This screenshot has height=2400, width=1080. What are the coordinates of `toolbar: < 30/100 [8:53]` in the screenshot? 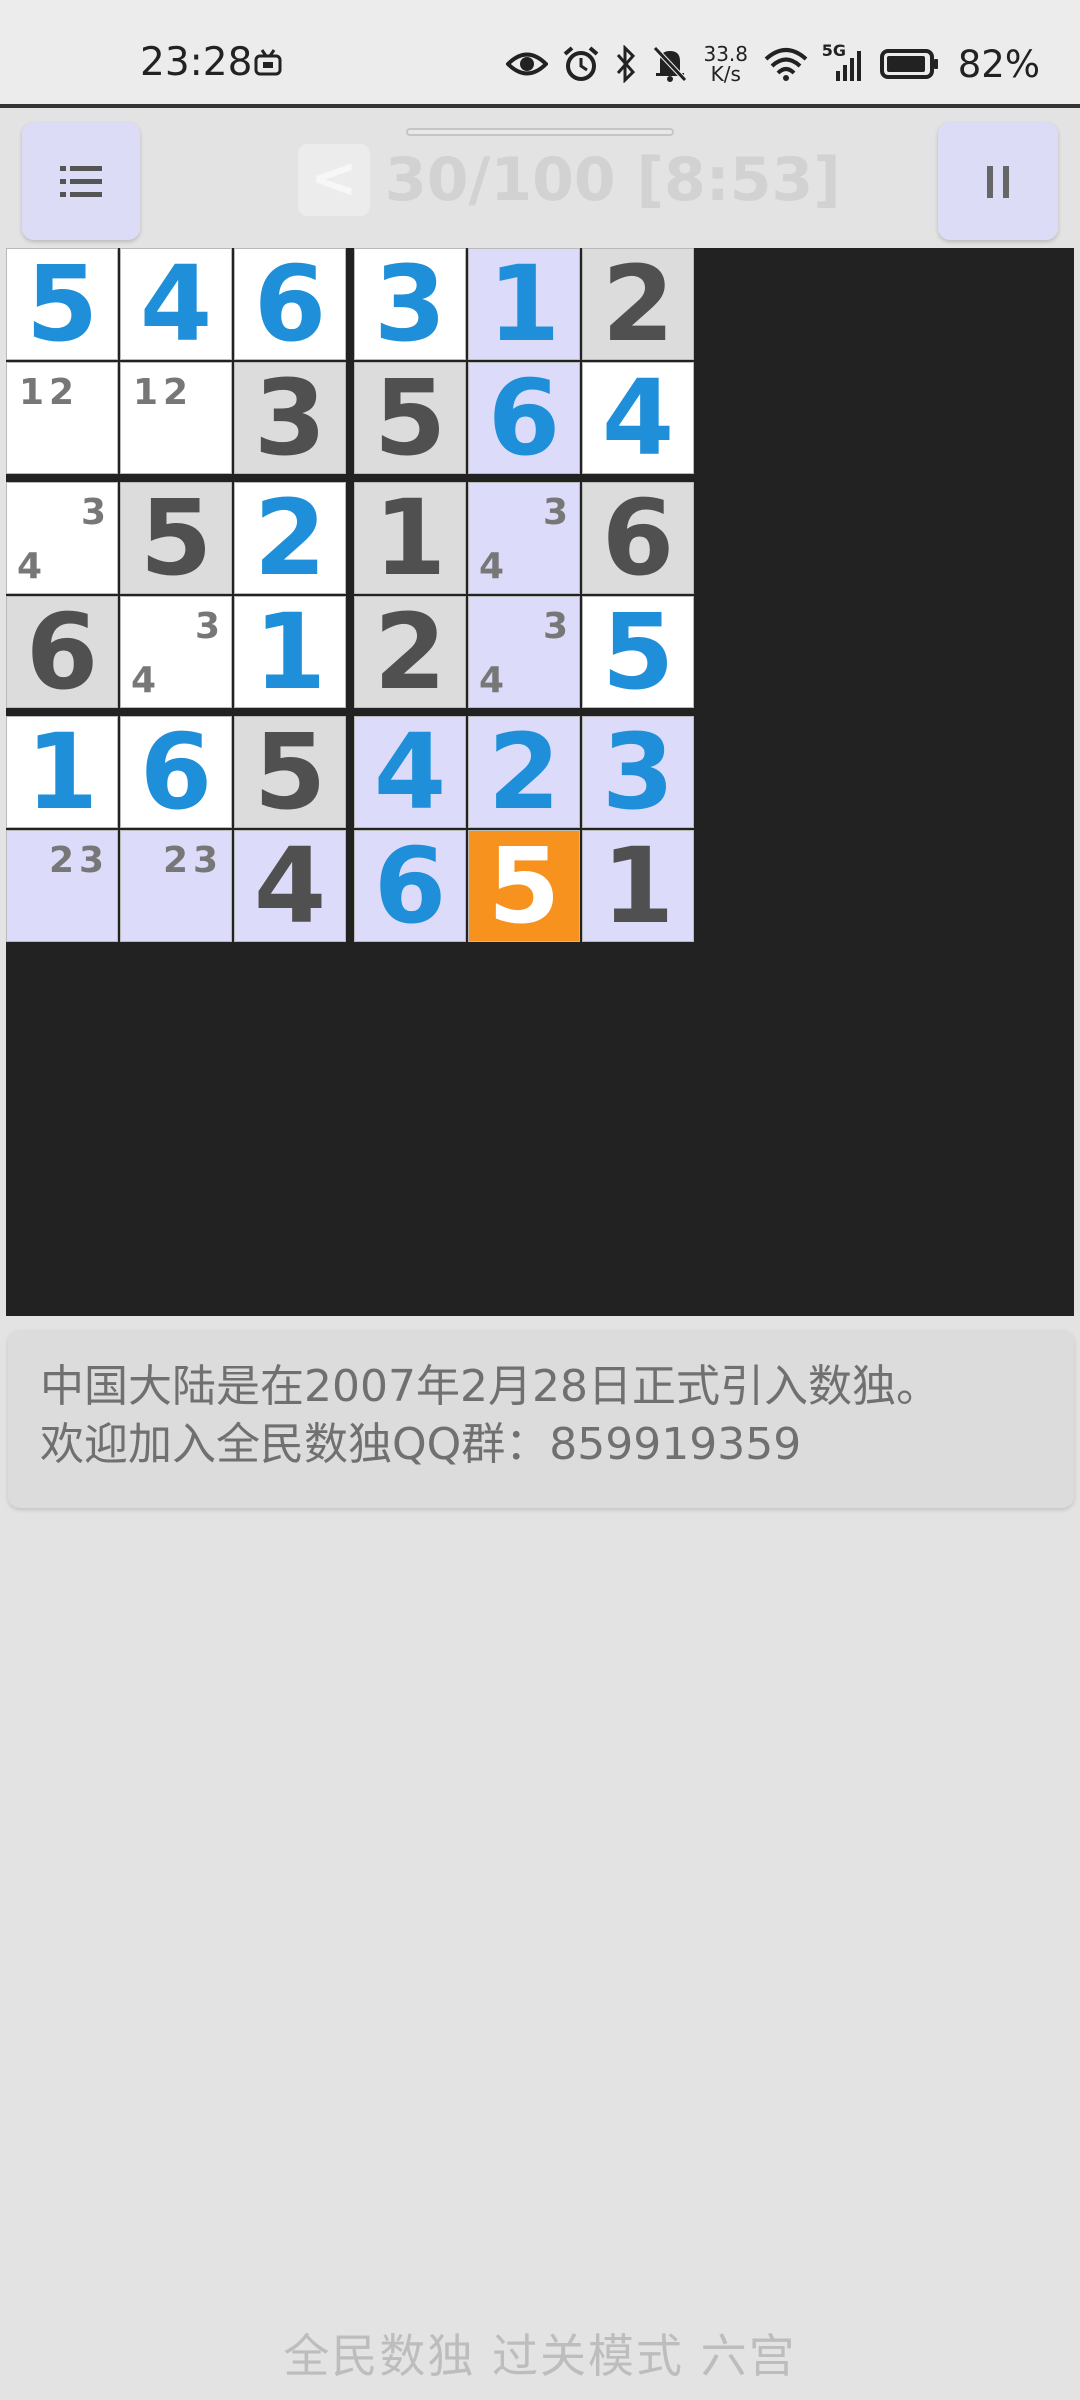 It's located at (540, 177).